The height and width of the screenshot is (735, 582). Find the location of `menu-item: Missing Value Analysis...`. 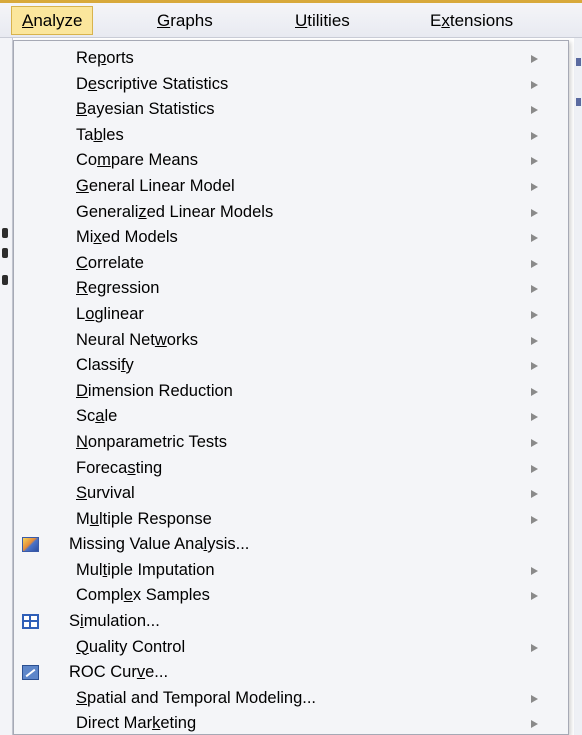

menu-item: Missing Value Analysis... is located at coordinates (291, 545).